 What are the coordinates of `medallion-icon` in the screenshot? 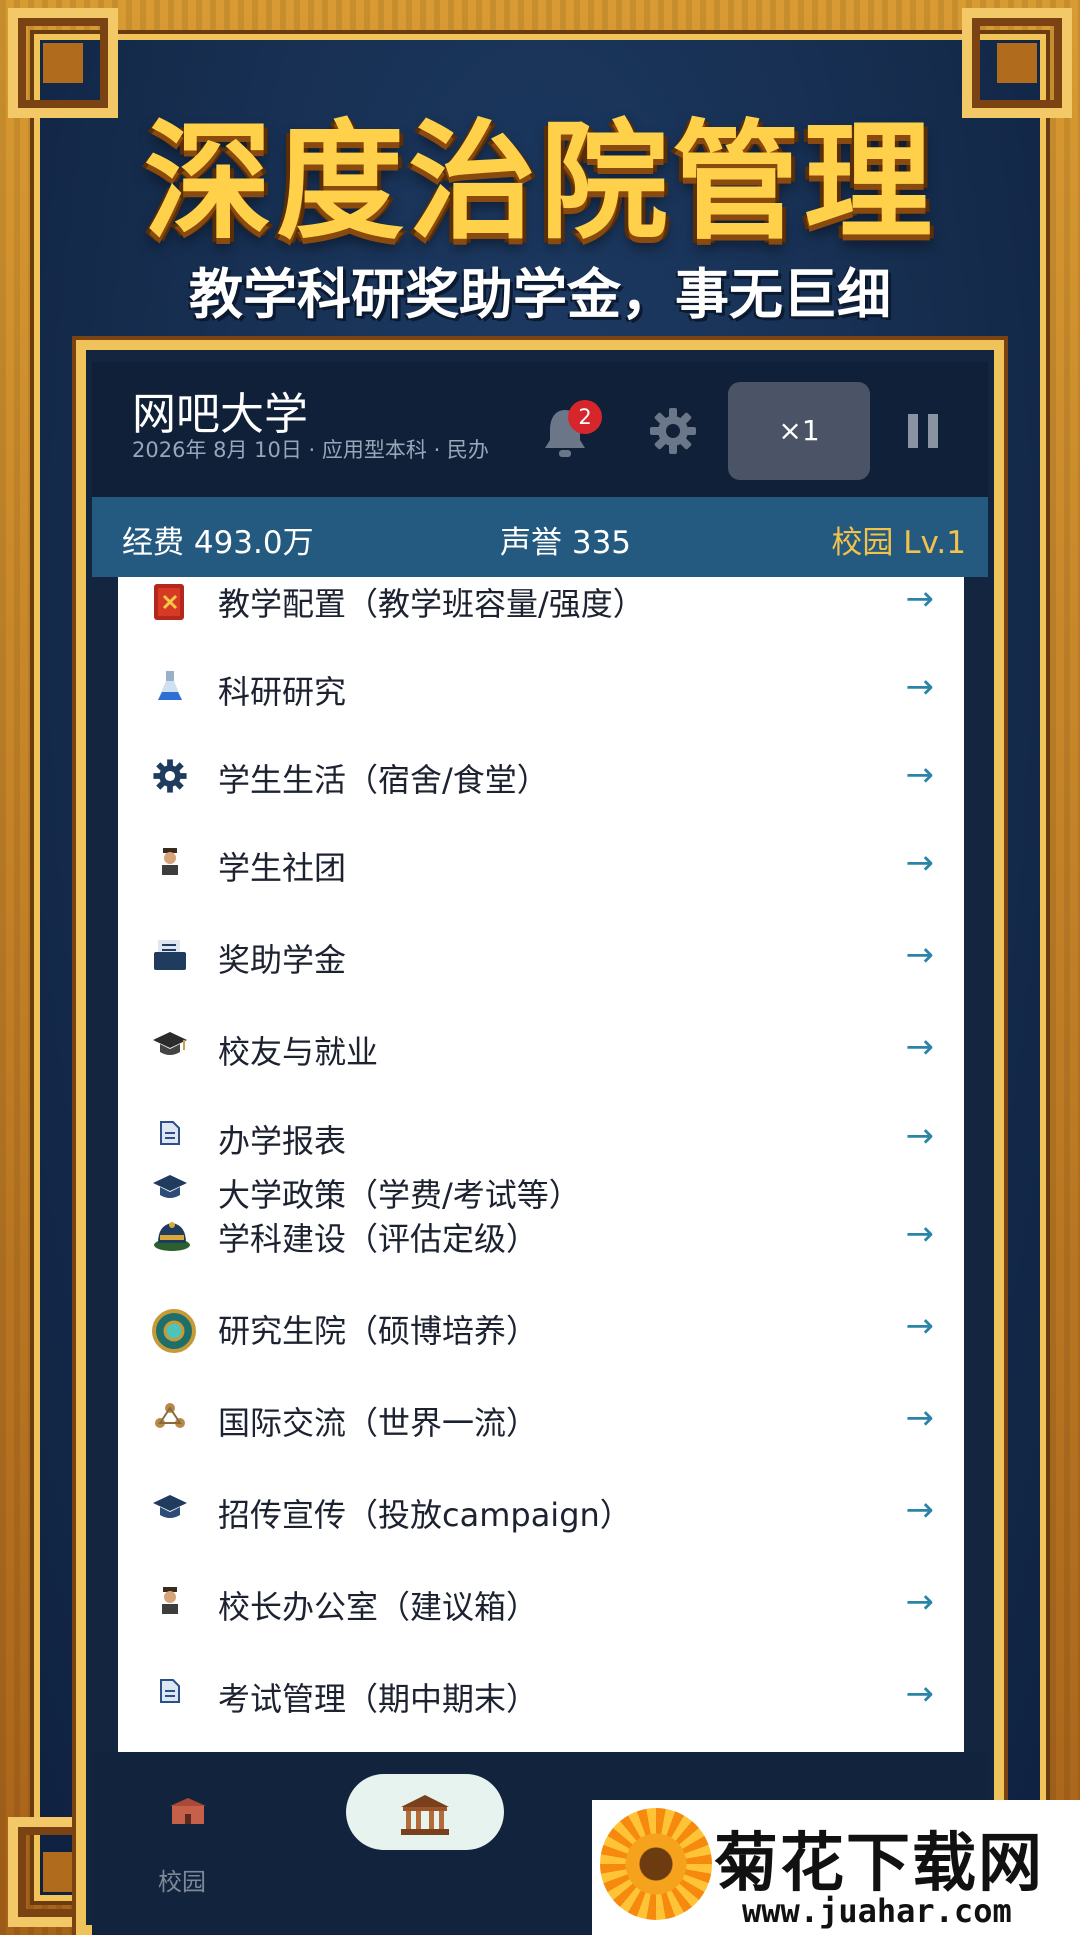 It's located at (174, 1331).